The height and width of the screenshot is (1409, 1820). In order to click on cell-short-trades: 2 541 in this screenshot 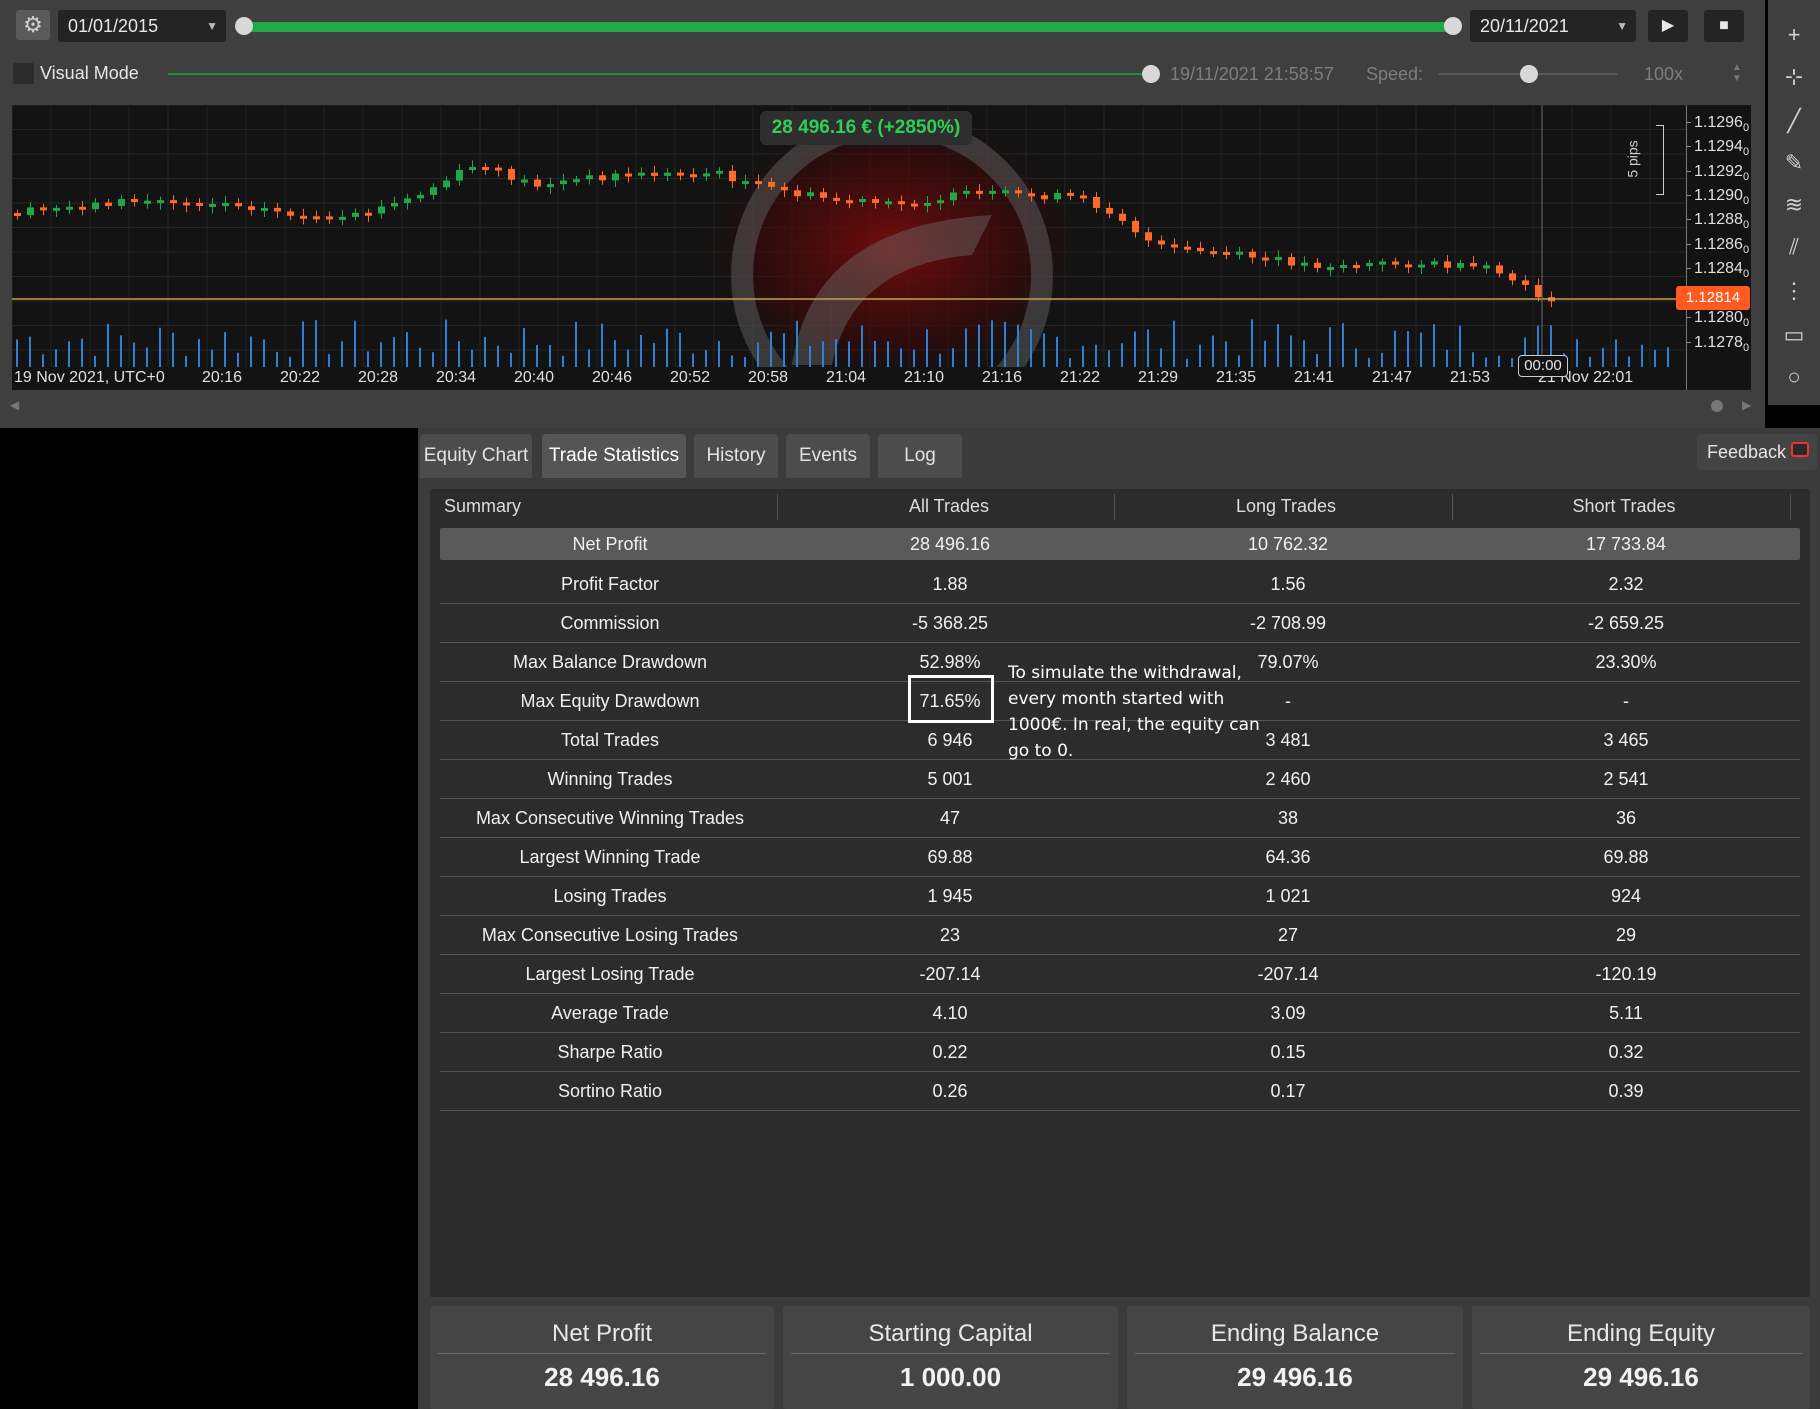, I will do `click(1626, 779)`.